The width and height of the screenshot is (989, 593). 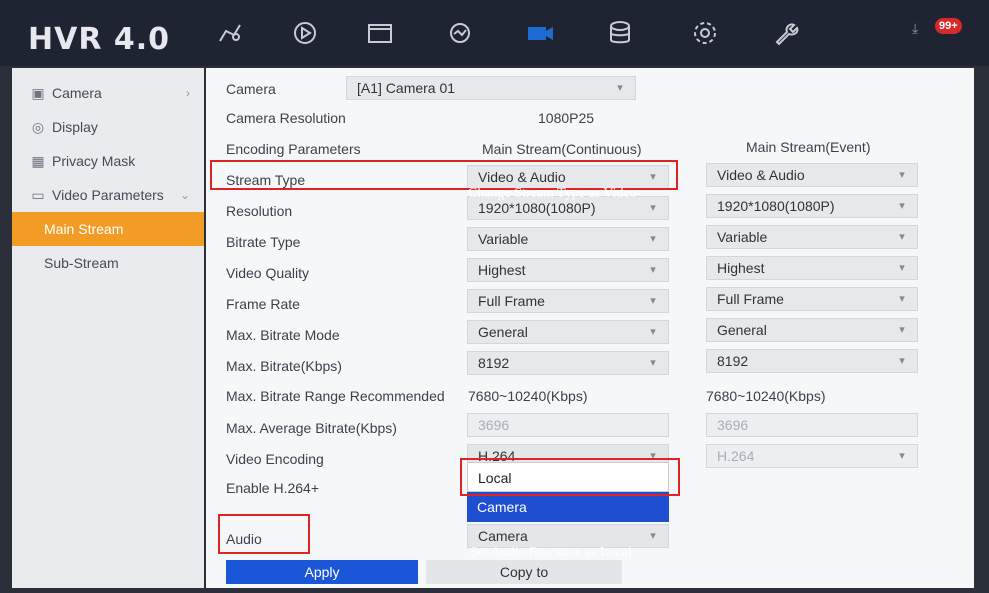 What do you see at coordinates (552, 193) in the screenshot?
I see `stream-type-annotation: Change Stream Type as Video` at bounding box center [552, 193].